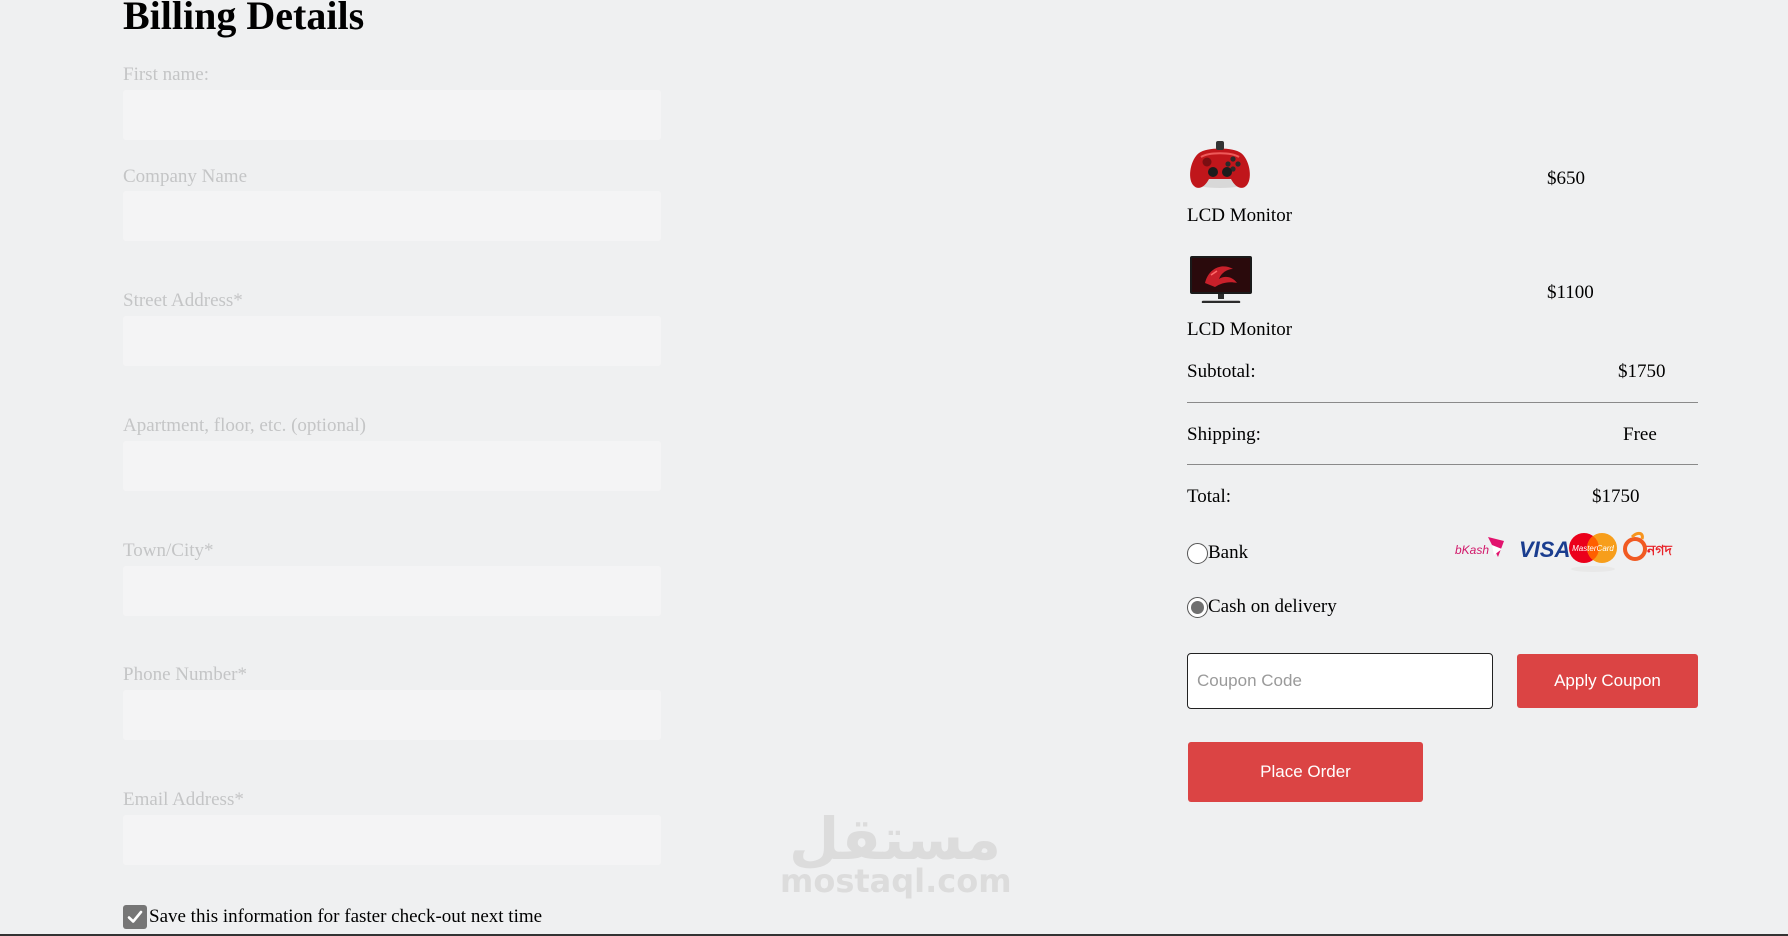 The height and width of the screenshot is (936, 1788). I want to click on bank-label: Bank, so click(1228, 552).